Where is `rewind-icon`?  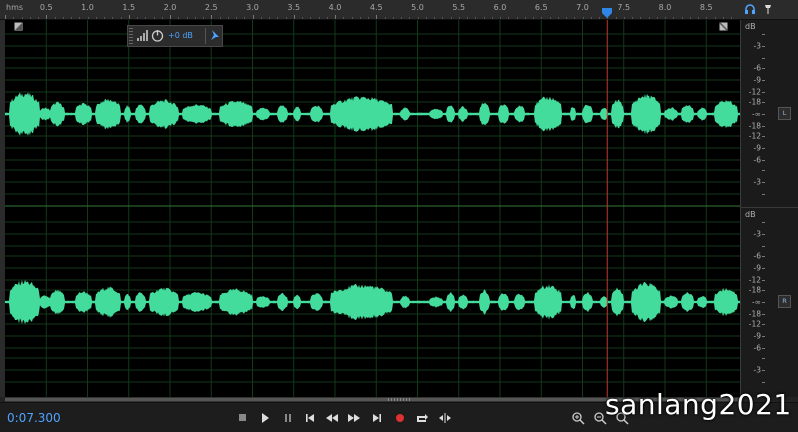
rewind-icon is located at coordinates (332, 418).